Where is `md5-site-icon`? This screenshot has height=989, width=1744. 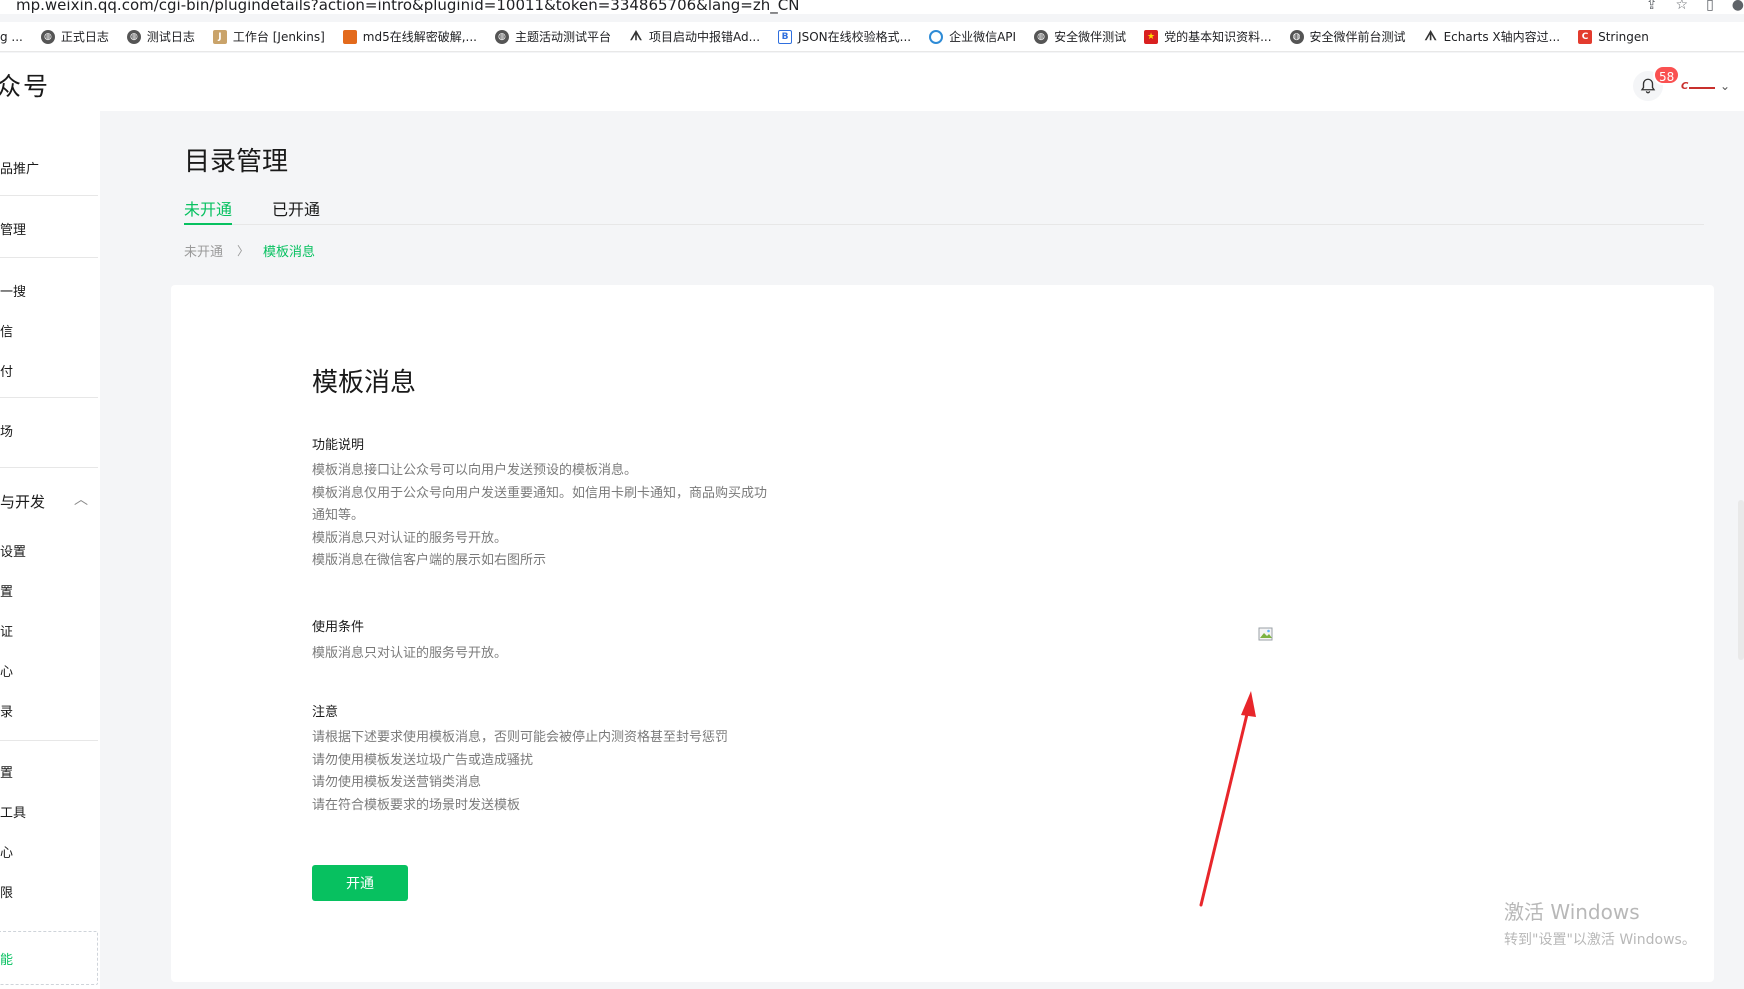 md5-site-icon is located at coordinates (349, 36).